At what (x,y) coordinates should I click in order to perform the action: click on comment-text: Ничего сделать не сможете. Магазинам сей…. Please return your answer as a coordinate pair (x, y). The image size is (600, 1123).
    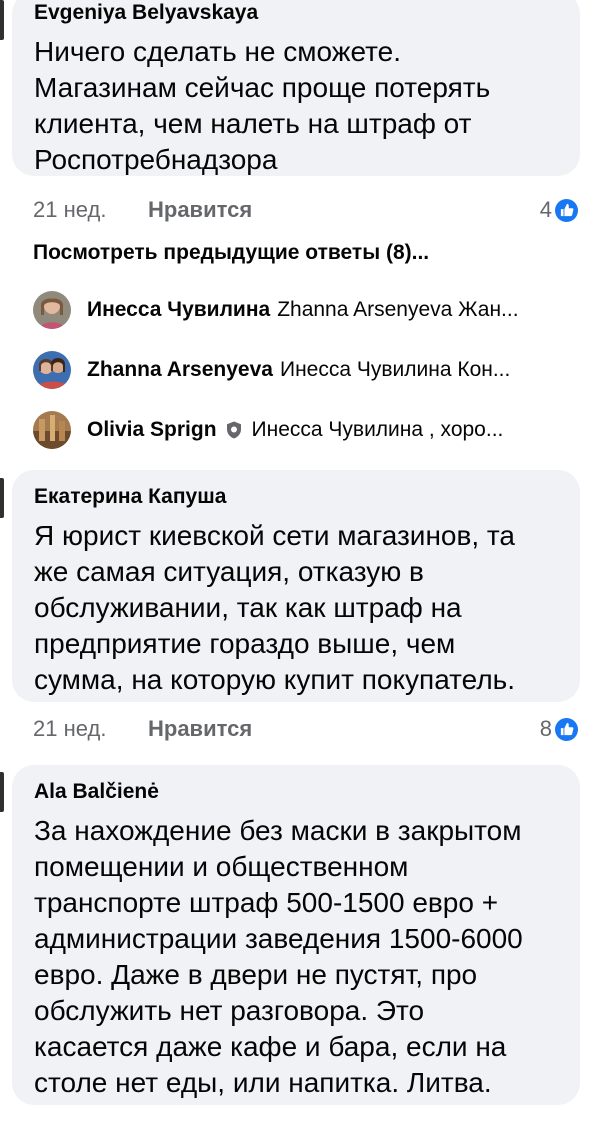
    Looking at the image, I should click on (262, 106).